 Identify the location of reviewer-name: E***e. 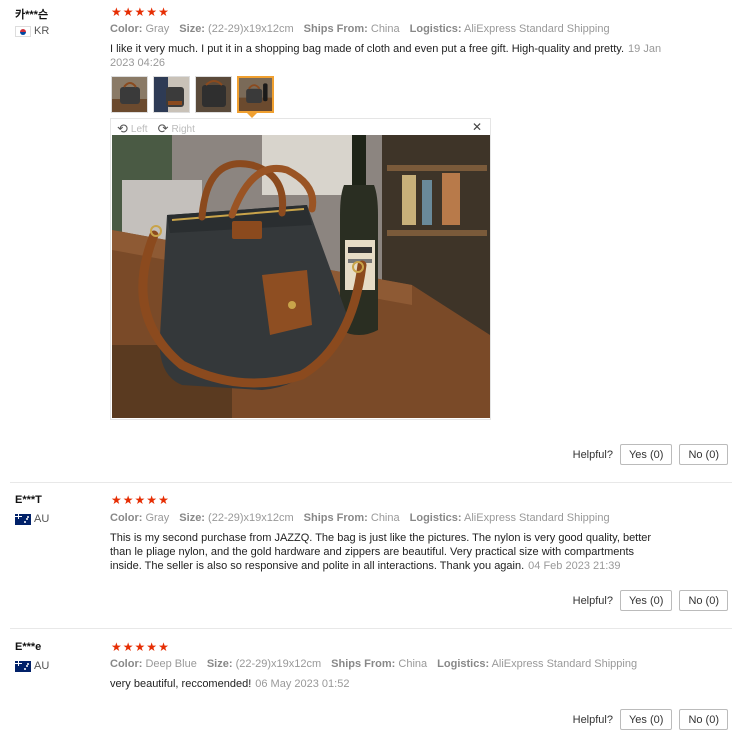
(28, 647).